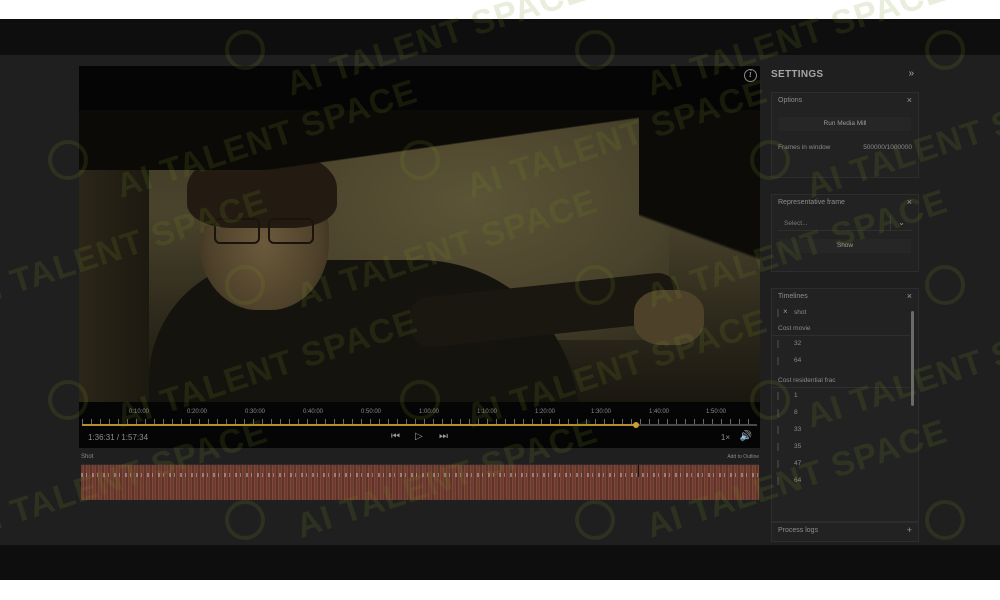 Image resolution: width=1000 pixels, height=600 pixels. Describe the element at coordinates (845, 223) in the screenshot. I see `representative-select: Select... ⌄` at that location.